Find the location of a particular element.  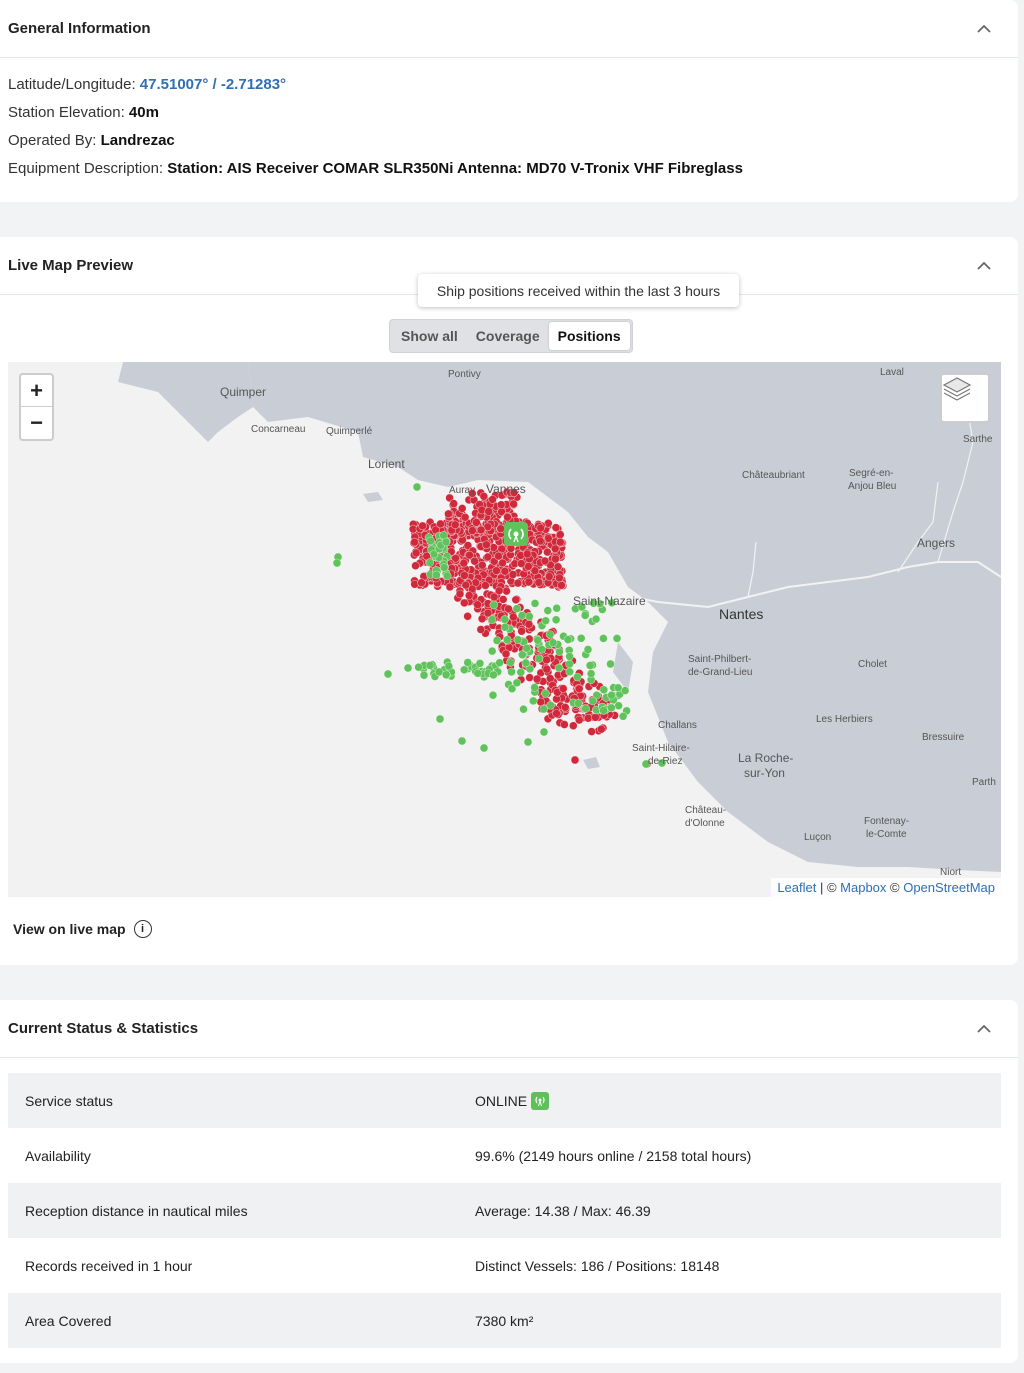

place-label: Niort is located at coordinates (950, 872).